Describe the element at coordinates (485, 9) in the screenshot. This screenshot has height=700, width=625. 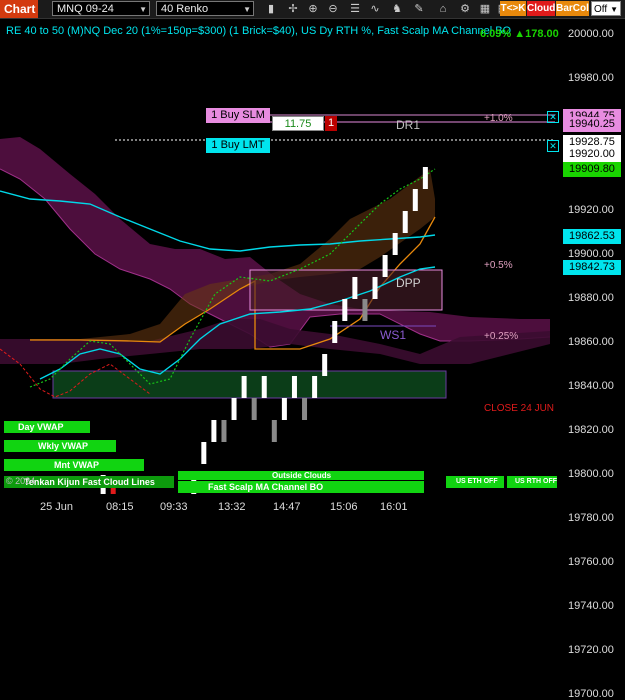
I see `data-box-icon: ▦` at that location.